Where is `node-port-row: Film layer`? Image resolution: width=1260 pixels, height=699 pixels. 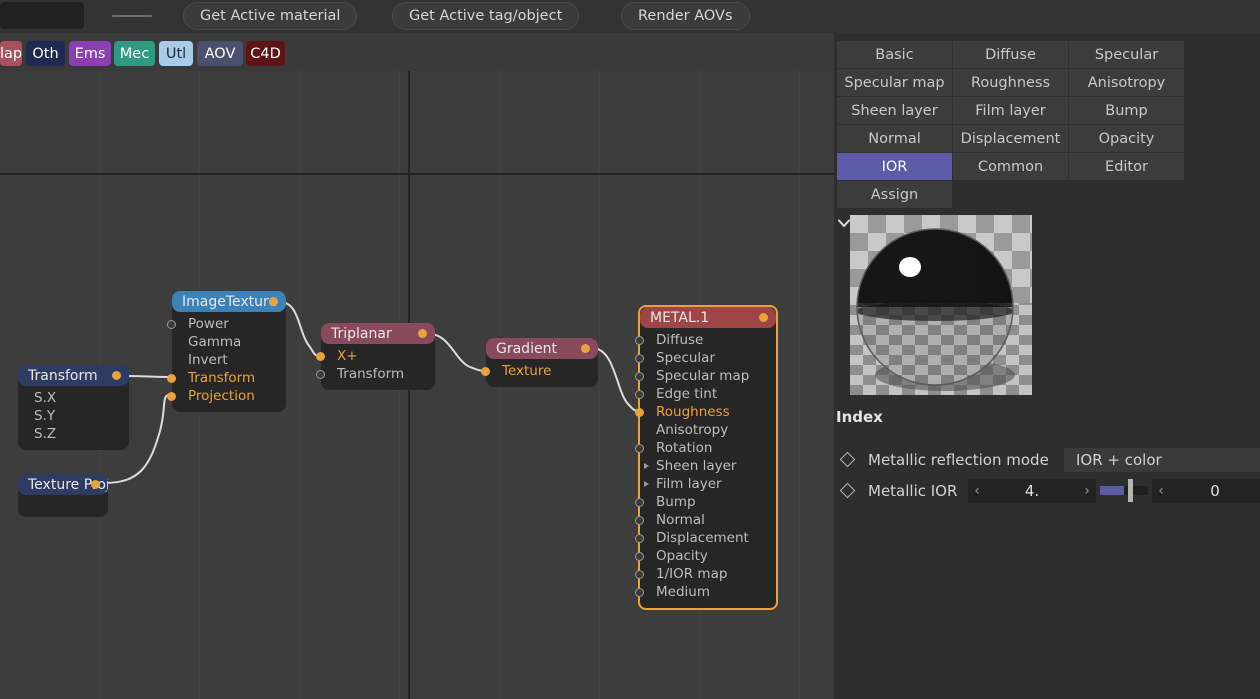
node-port-row: Film layer is located at coordinates (708, 484).